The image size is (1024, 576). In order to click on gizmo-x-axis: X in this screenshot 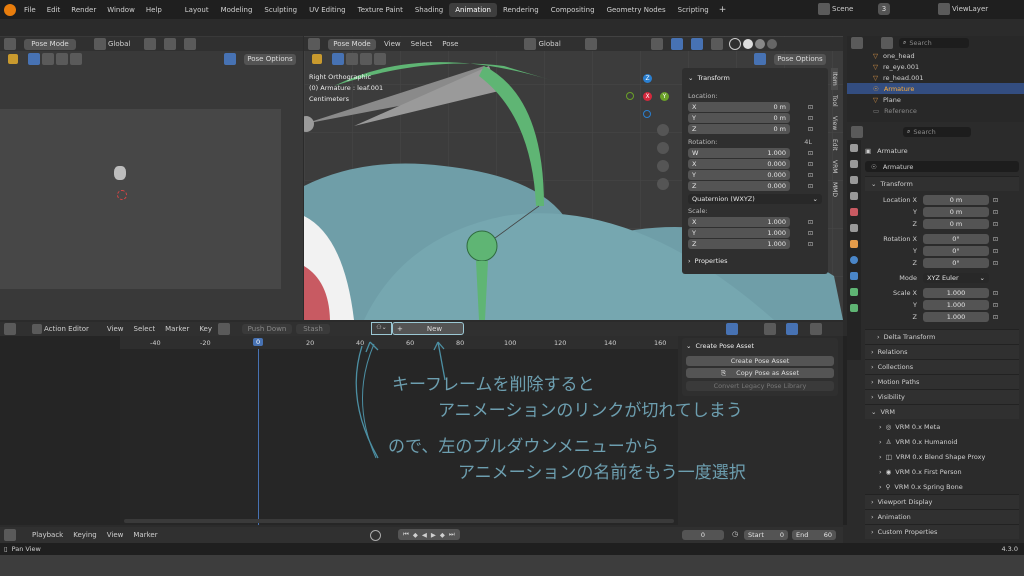, I will do `click(647, 96)`.